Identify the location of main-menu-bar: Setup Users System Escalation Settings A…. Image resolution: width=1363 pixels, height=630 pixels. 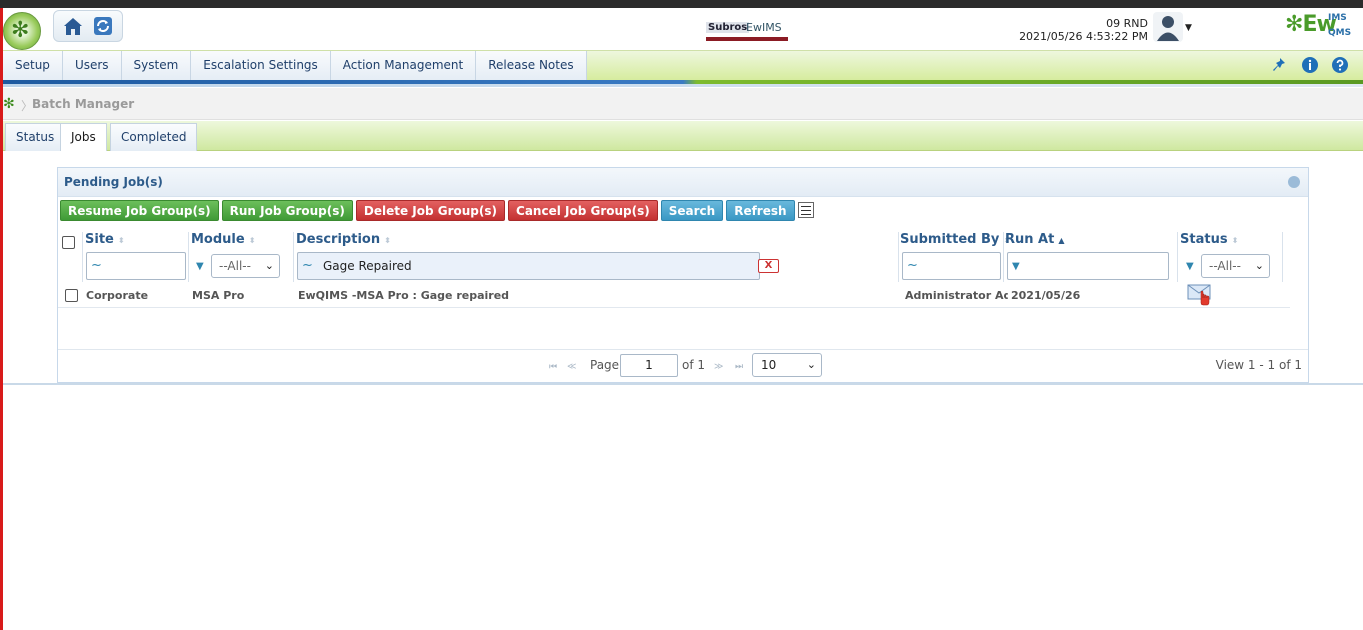
(683, 65).